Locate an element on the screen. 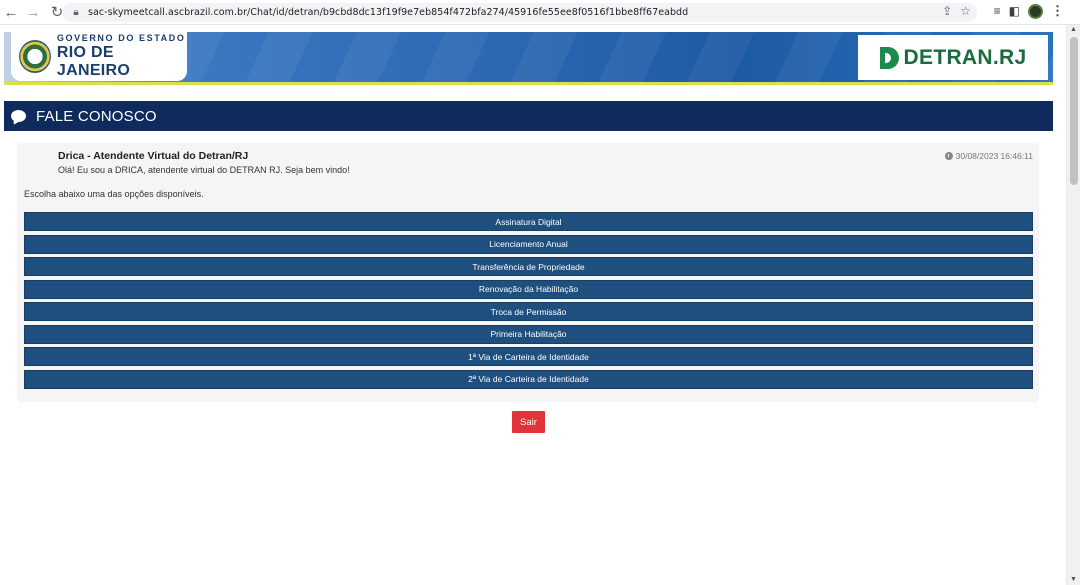 The width and height of the screenshot is (1080, 585). section-title: FALE CONOSCO is located at coordinates (96, 116).